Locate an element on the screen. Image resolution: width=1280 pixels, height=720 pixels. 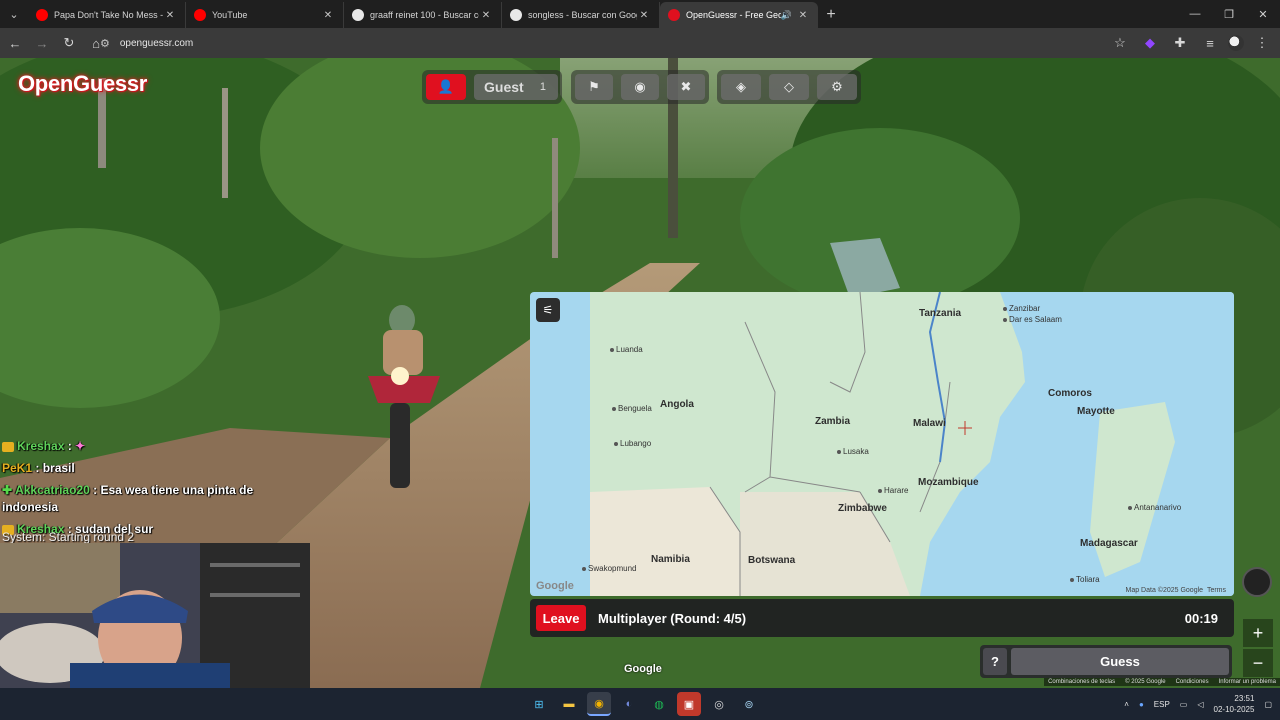
help-button: ? is located at coordinates (995, 661).